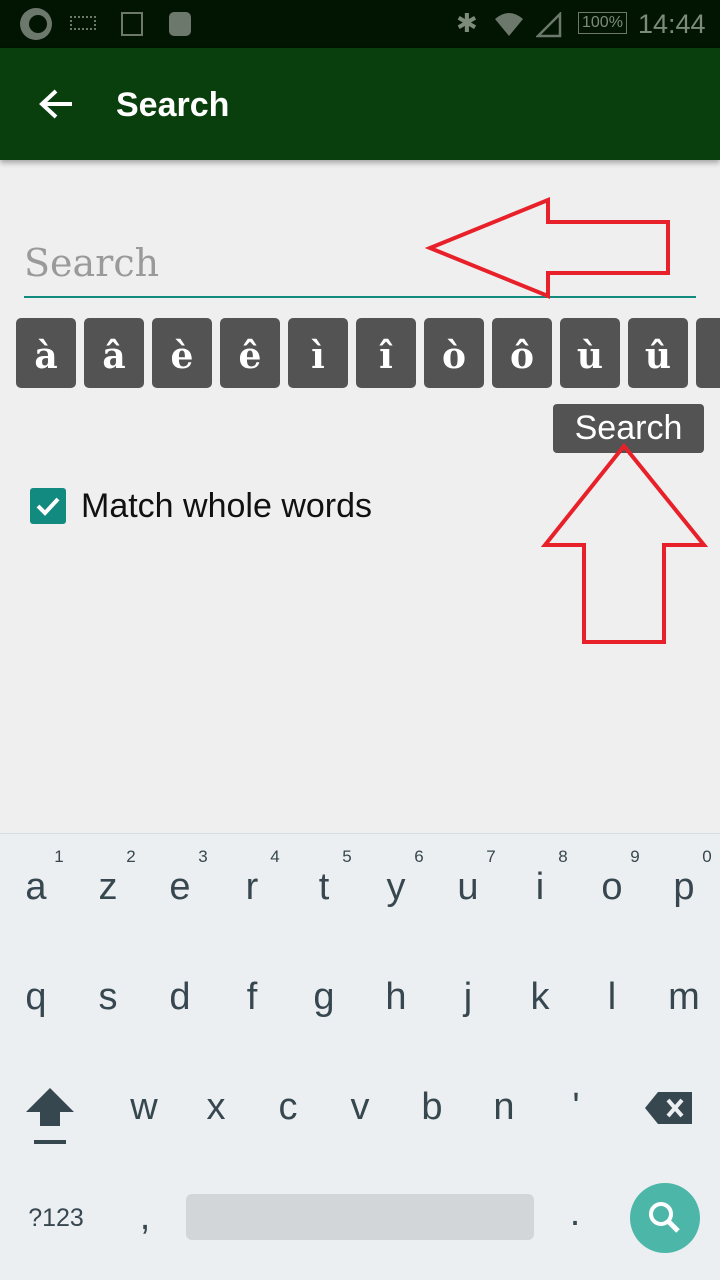 The height and width of the screenshot is (1280, 720). Describe the element at coordinates (252, 887) in the screenshot. I see `key-r: r` at that location.